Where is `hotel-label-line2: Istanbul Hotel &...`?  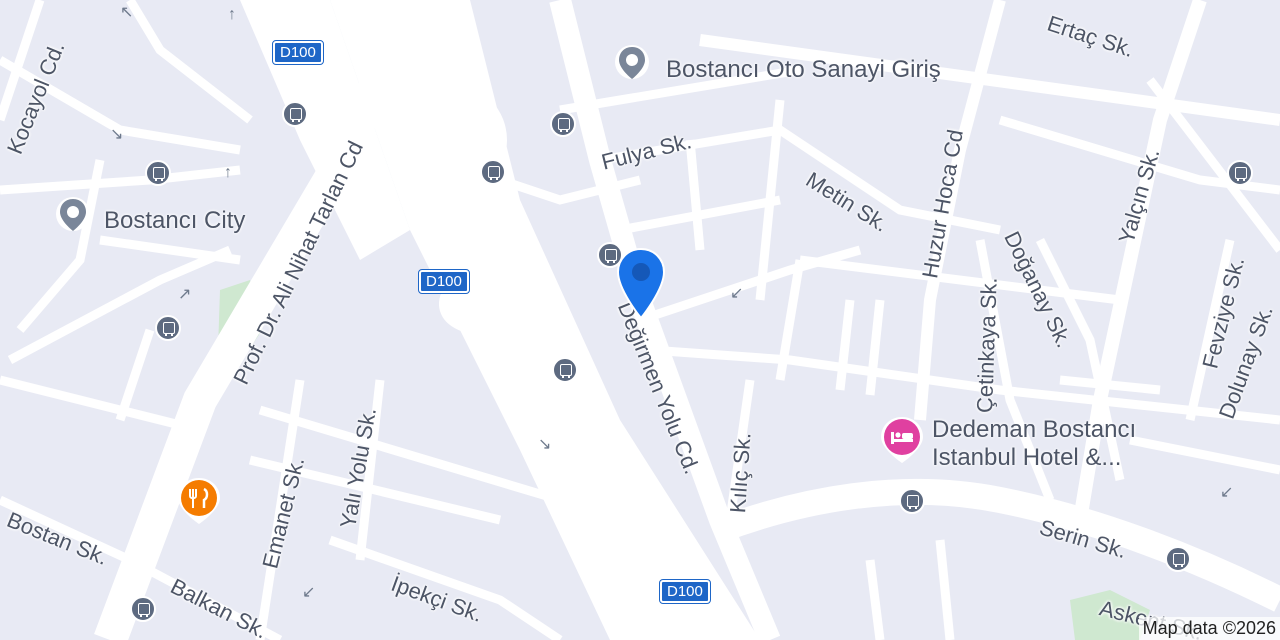
hotel-label-line2: Istanbul Hotel &... is located at coordinates (1027, 457).